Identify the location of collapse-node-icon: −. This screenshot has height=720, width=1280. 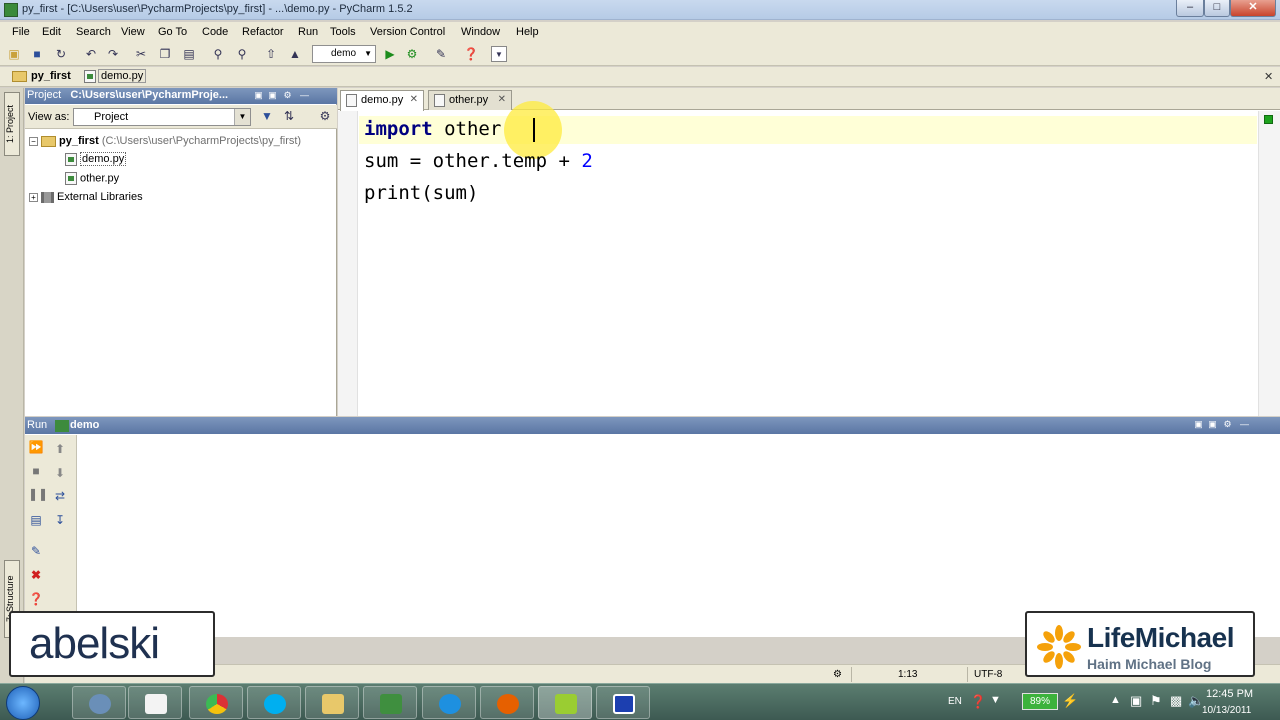
(33, 141).